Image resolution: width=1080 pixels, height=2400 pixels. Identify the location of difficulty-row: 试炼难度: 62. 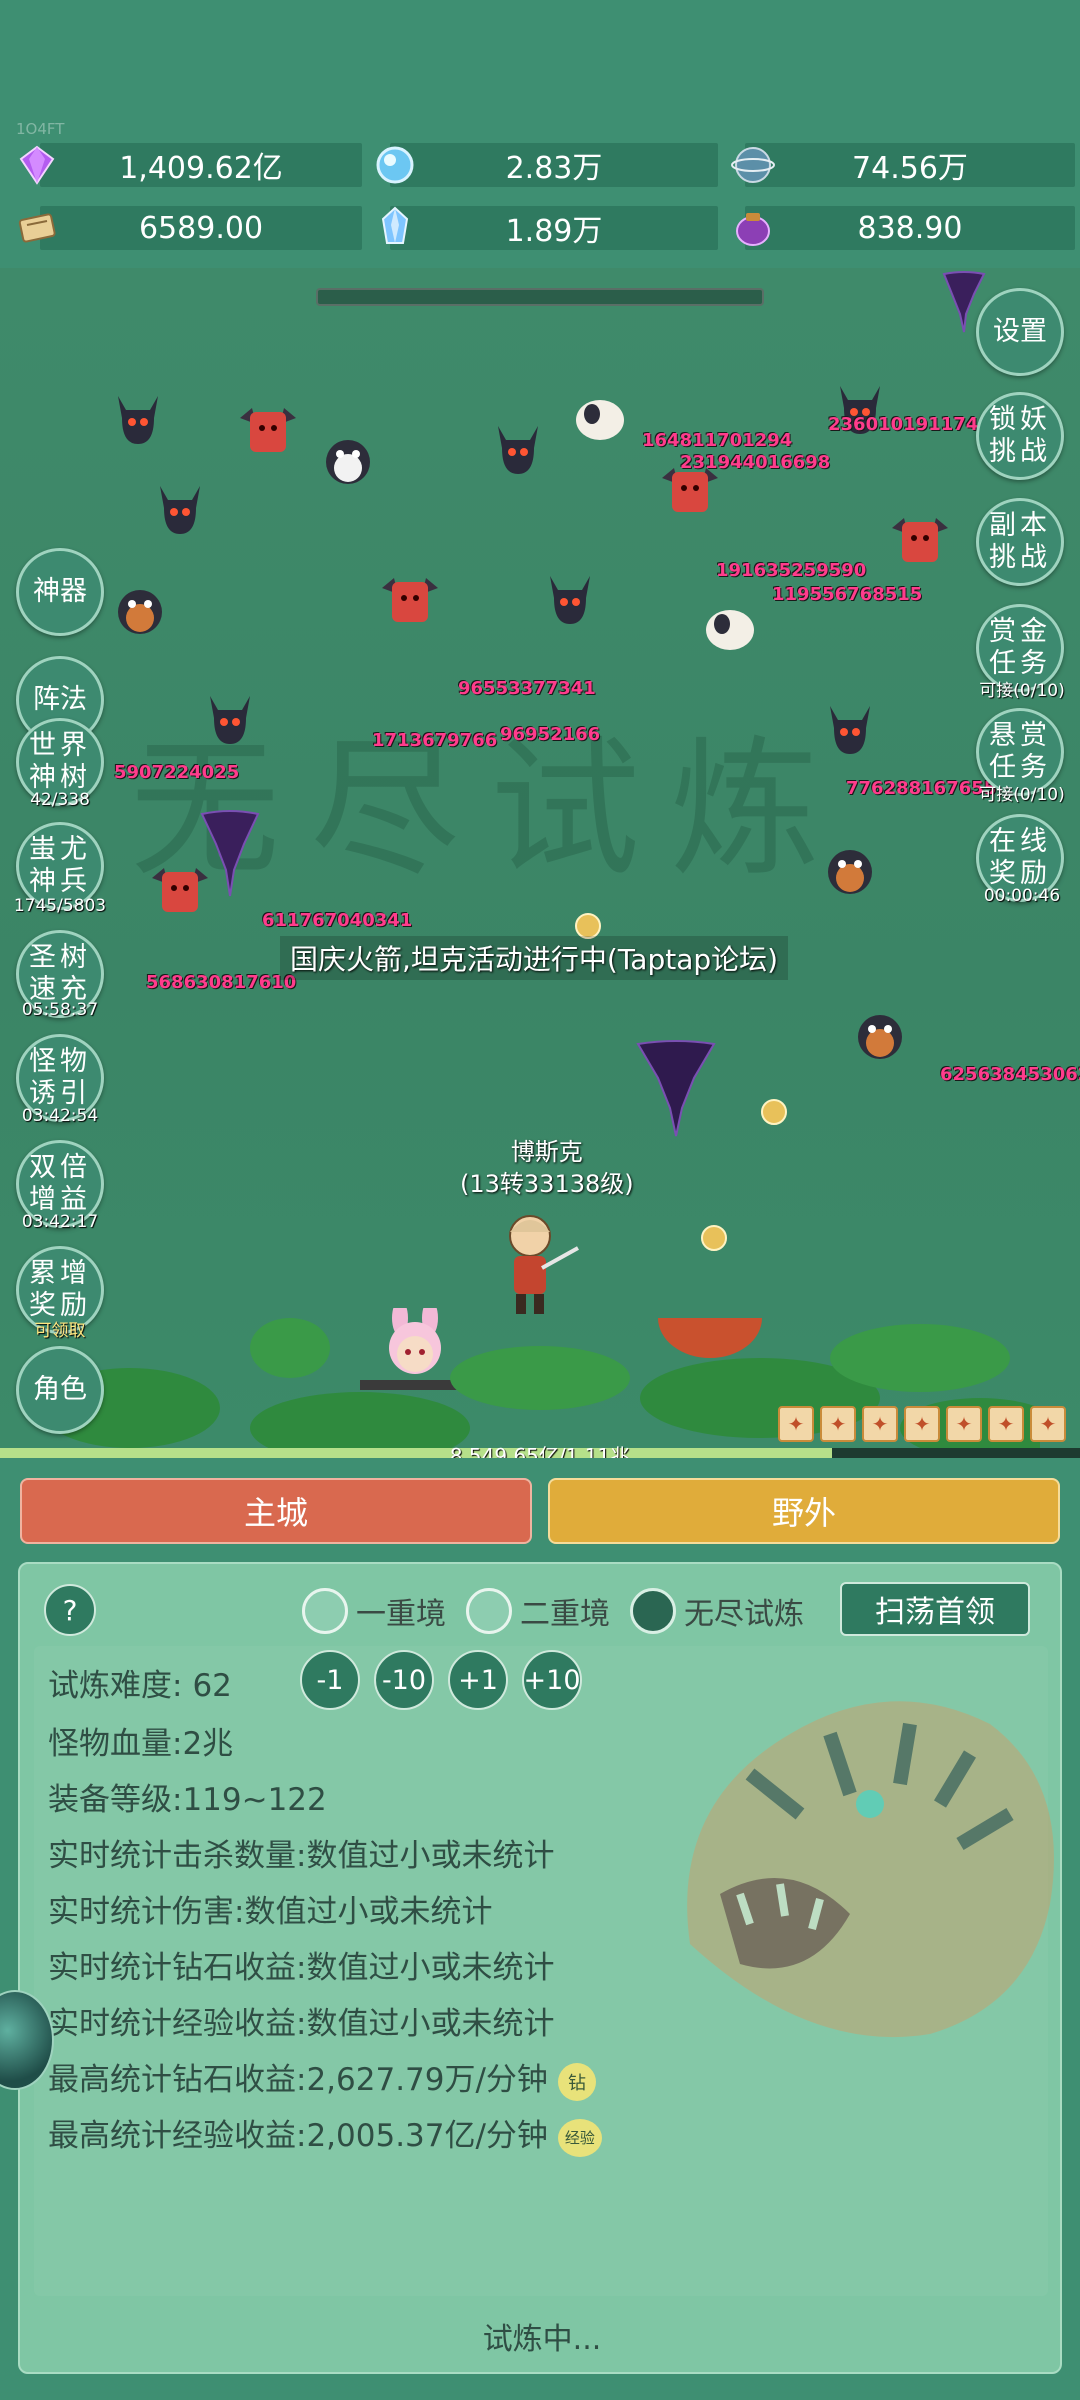
(140, 1682).